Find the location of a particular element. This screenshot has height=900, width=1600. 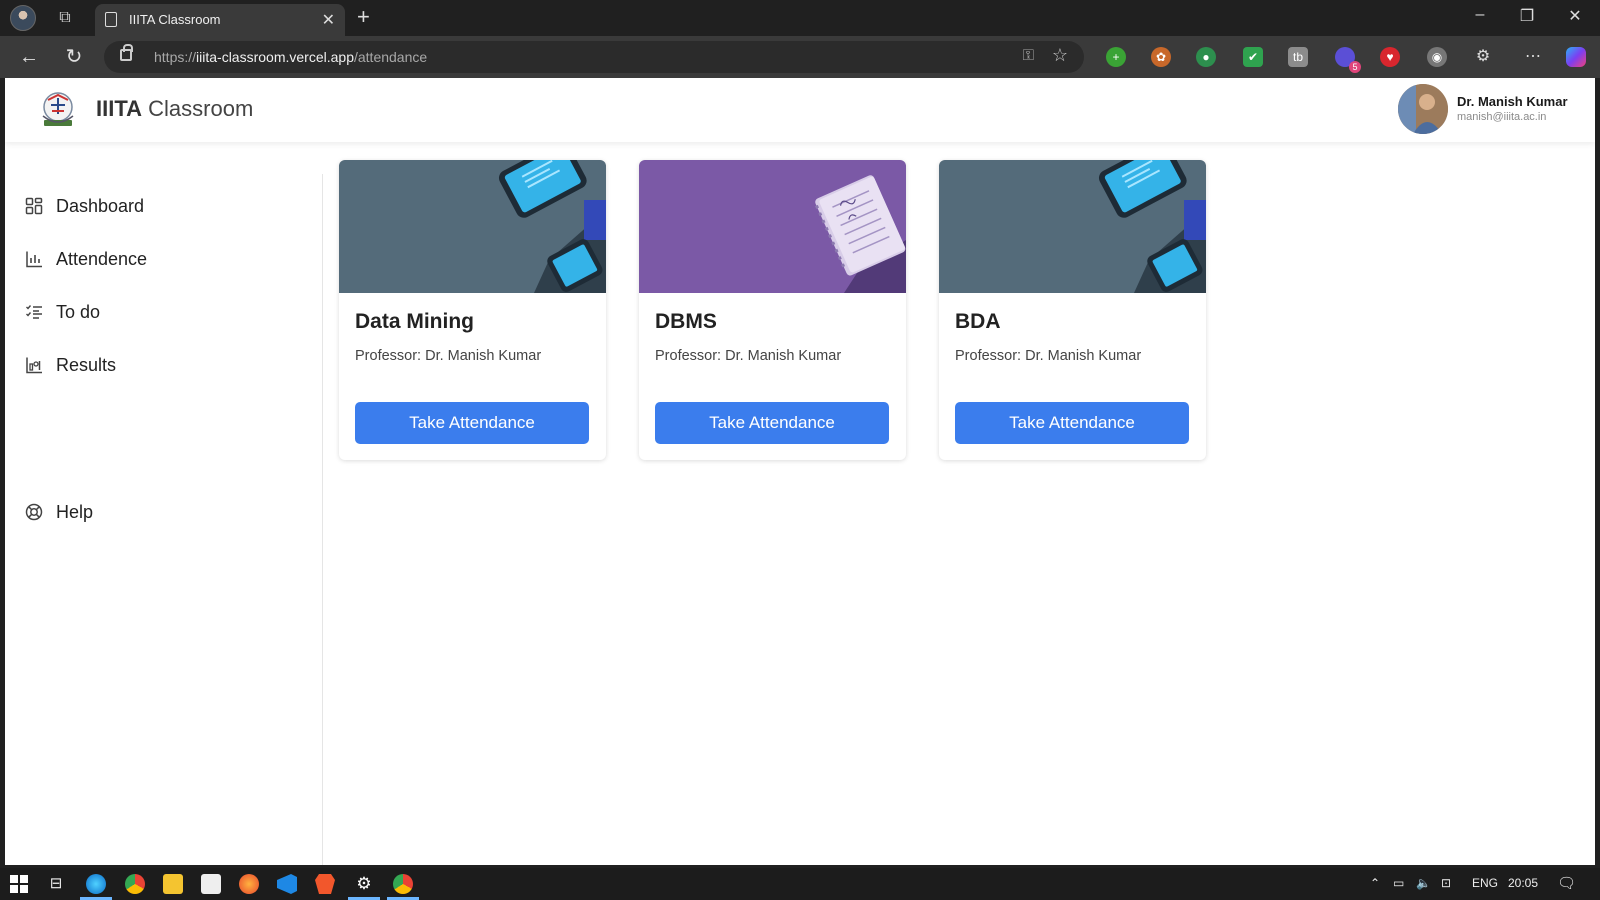

sidebar-item-help: Help is located at coordinates (59, 512).